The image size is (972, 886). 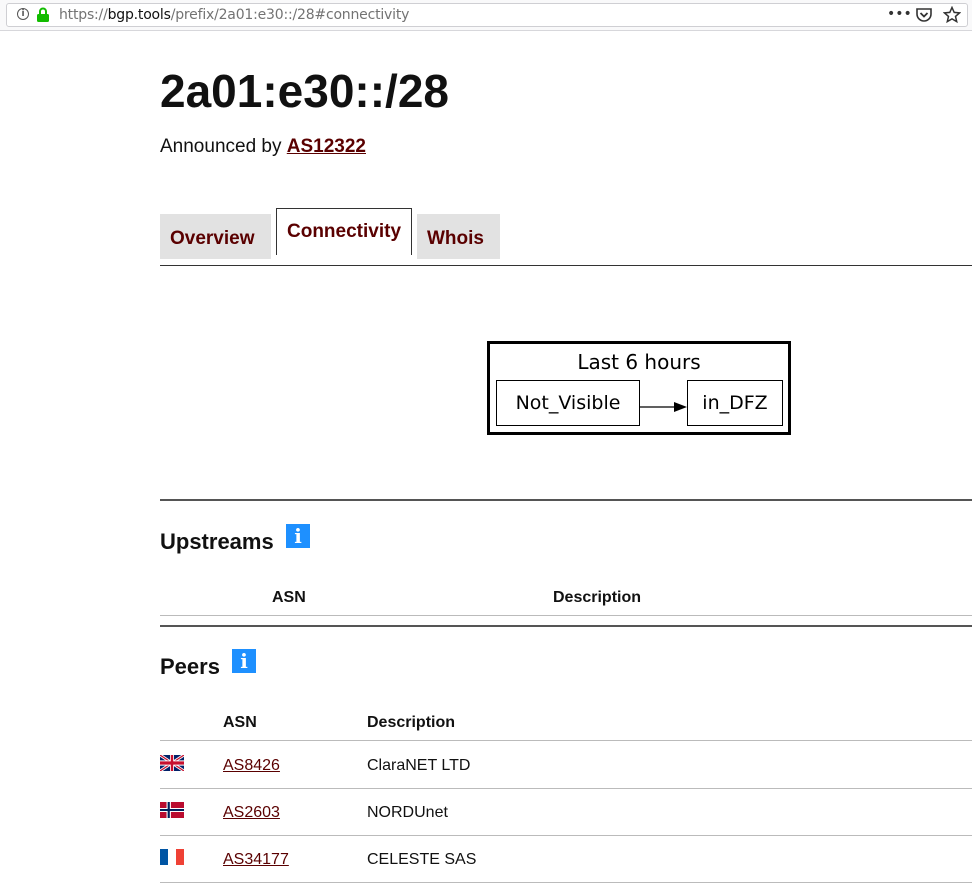 I want to click on peers-heading: Peers, so click(x=190, y=666).